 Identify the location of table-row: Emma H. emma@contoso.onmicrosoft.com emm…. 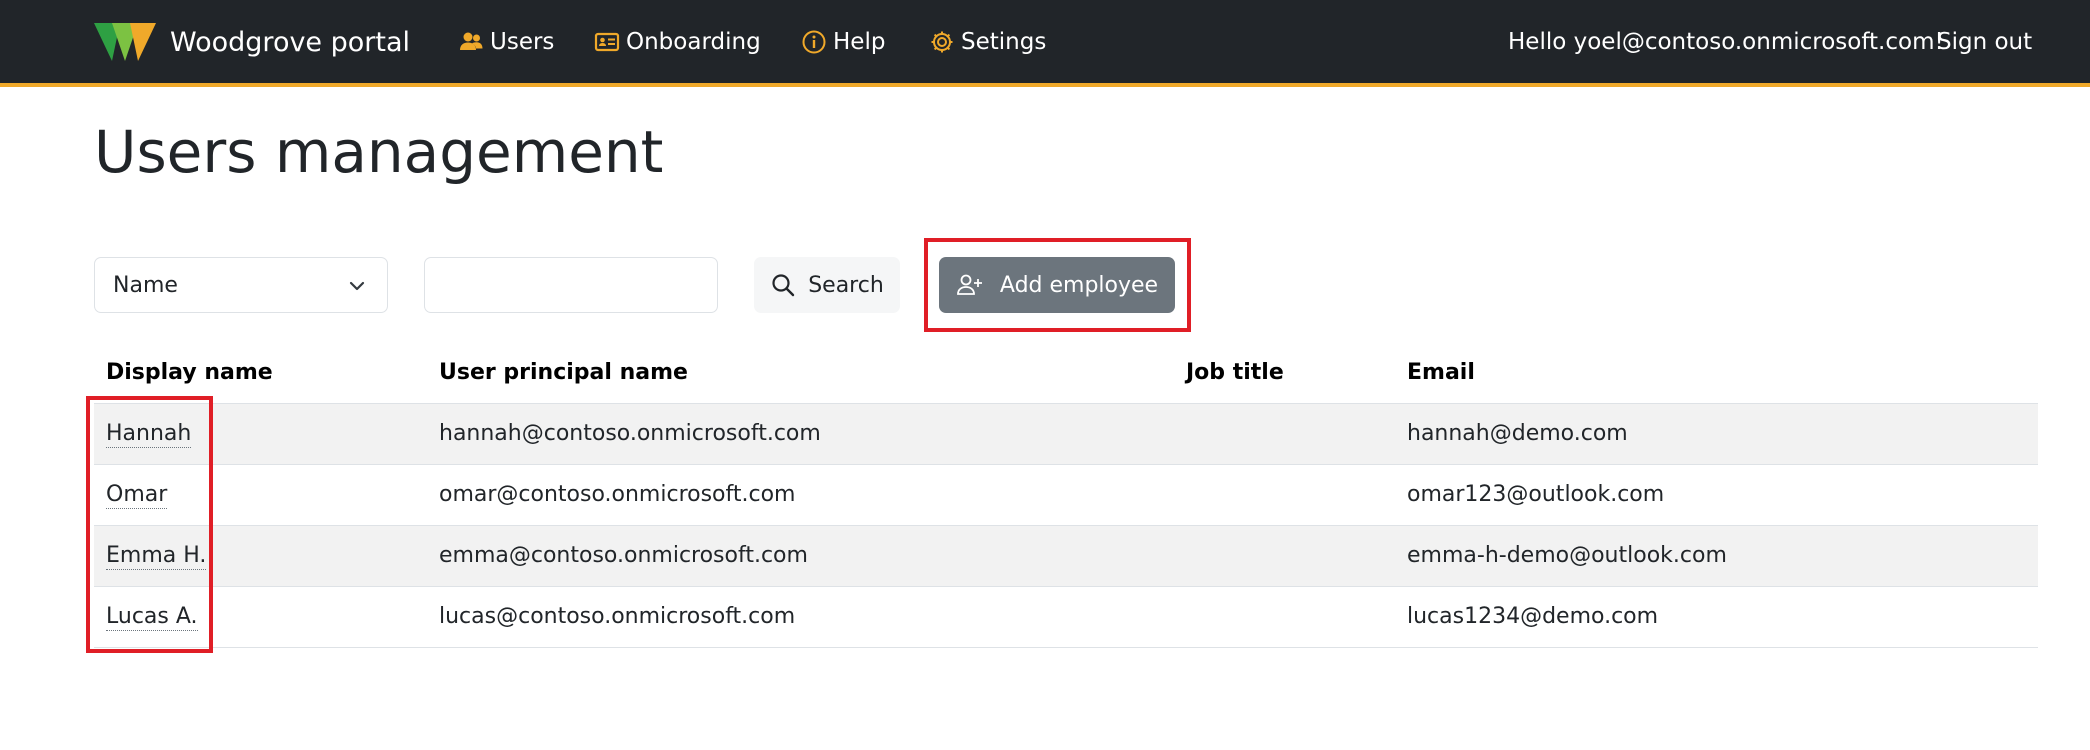
(1066, 556).